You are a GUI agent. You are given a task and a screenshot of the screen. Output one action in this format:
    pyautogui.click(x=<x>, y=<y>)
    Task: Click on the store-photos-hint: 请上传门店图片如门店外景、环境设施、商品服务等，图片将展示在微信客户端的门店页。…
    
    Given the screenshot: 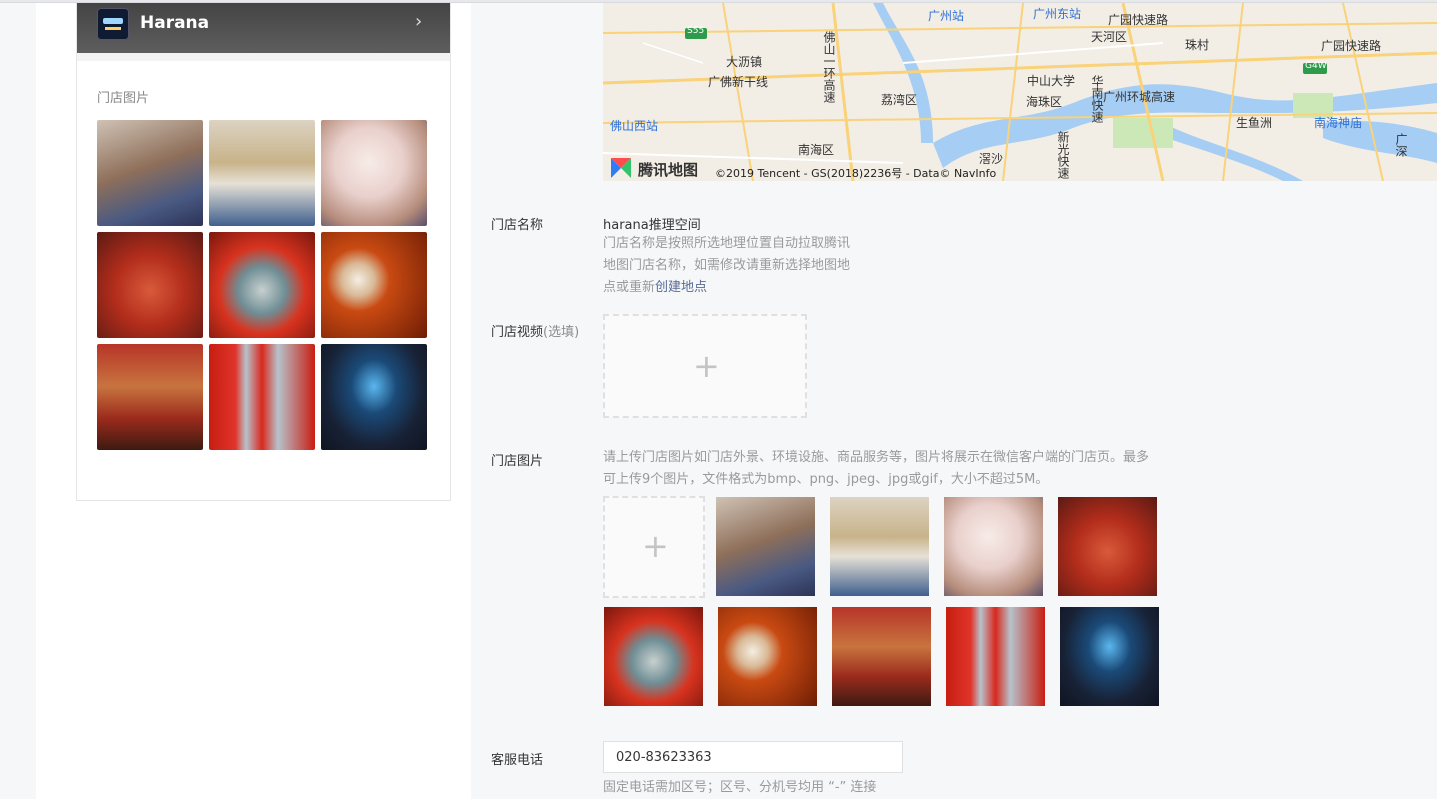 What is the action you would take?
    pyautogui.click(x=903, y=469)
    